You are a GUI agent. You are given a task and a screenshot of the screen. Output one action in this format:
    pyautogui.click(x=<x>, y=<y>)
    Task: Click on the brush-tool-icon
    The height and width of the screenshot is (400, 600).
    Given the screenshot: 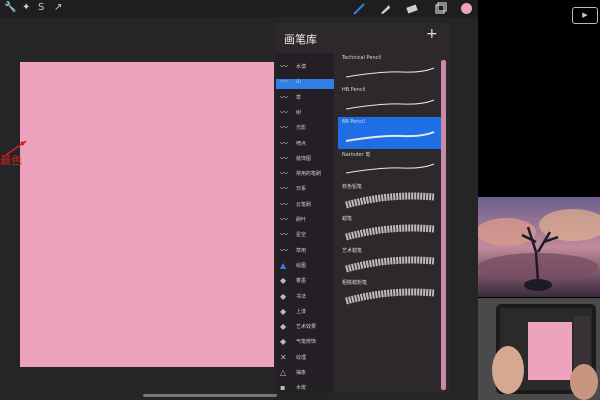 What is the action you would take?
    pyautogui.click(x=359, y=9)
    